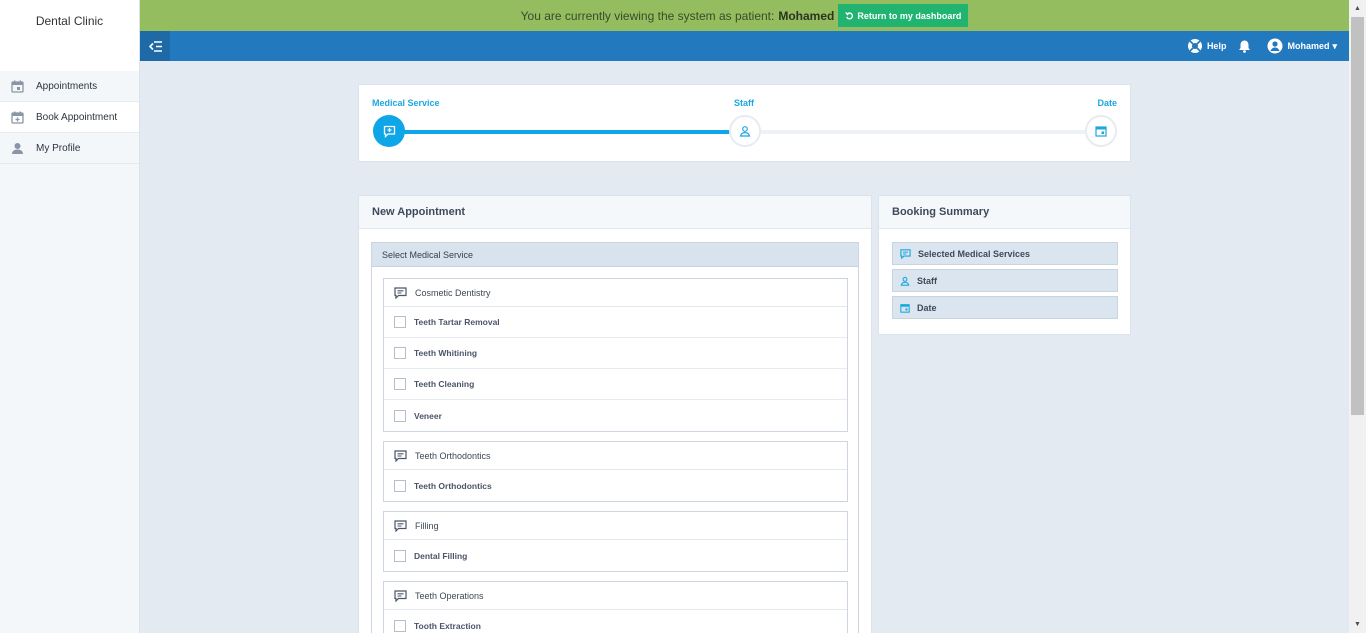  What do you see at coordinates (447, 625) in the screenshot?
I see `service-label: Tooth Extraction` at bounding box center [447, 625].